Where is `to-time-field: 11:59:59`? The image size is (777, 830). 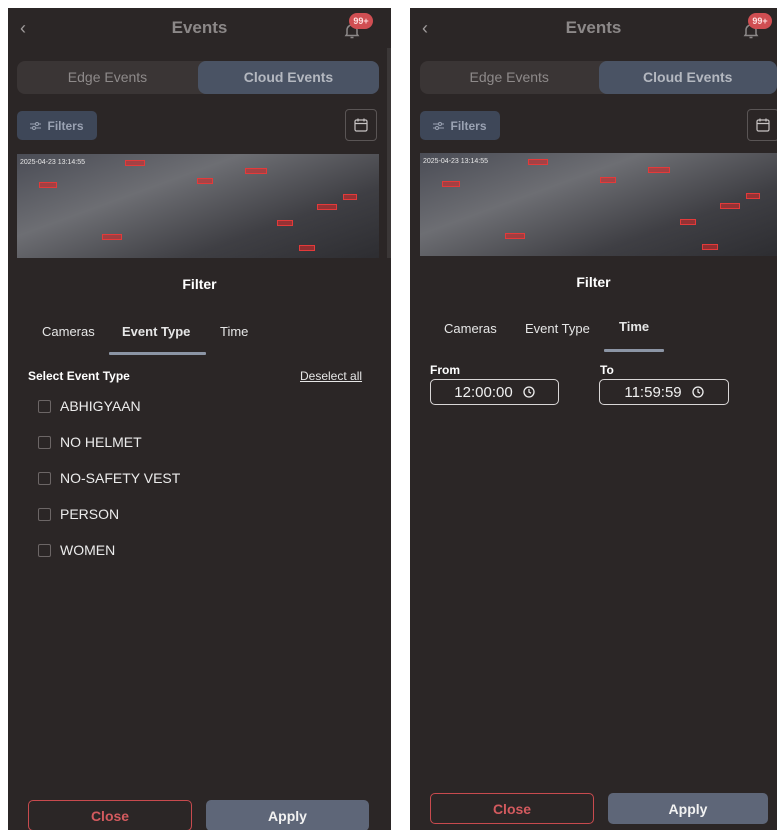 to-time-field: 11:59:59 is located at coordinates (664, 392).